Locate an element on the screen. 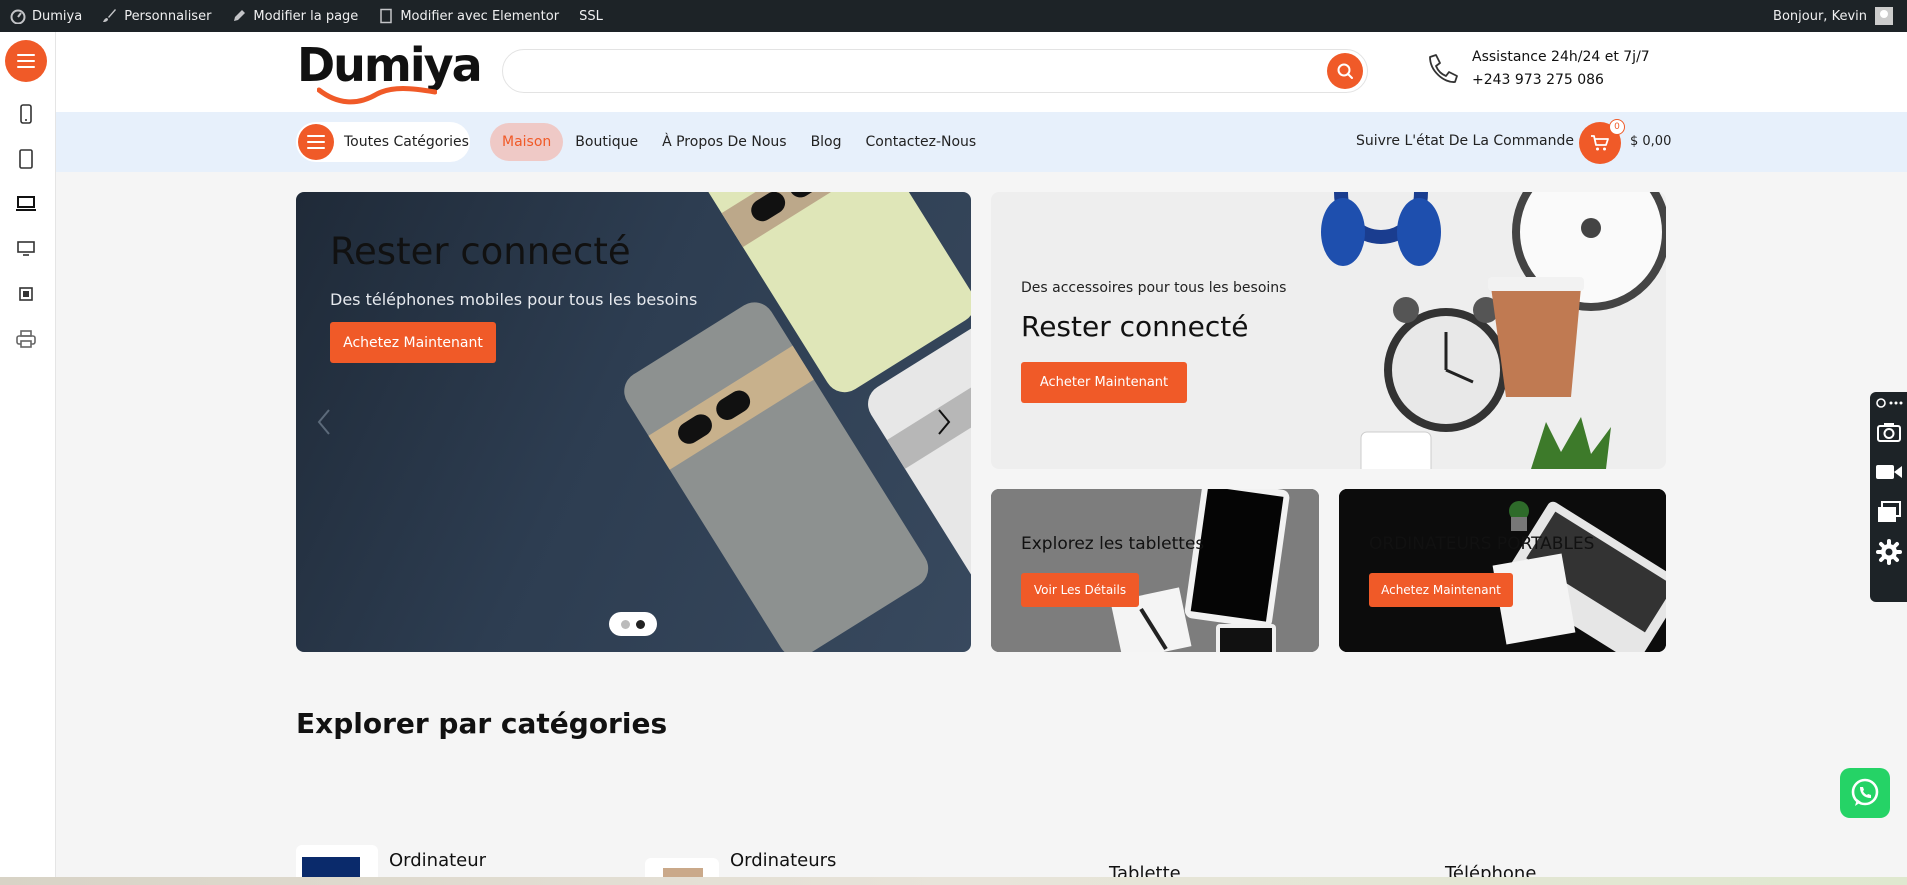 The image size is (1907, 885). nav-item-blog: Blog is located at coordinates (826, 142).